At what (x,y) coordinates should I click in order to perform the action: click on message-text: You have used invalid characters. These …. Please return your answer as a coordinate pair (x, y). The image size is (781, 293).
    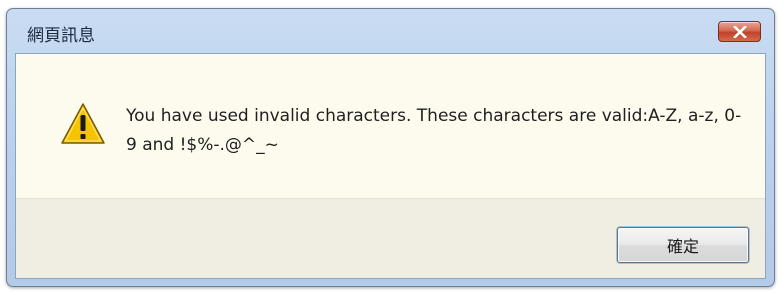
    Looking at the image, I should click on (434, 130).